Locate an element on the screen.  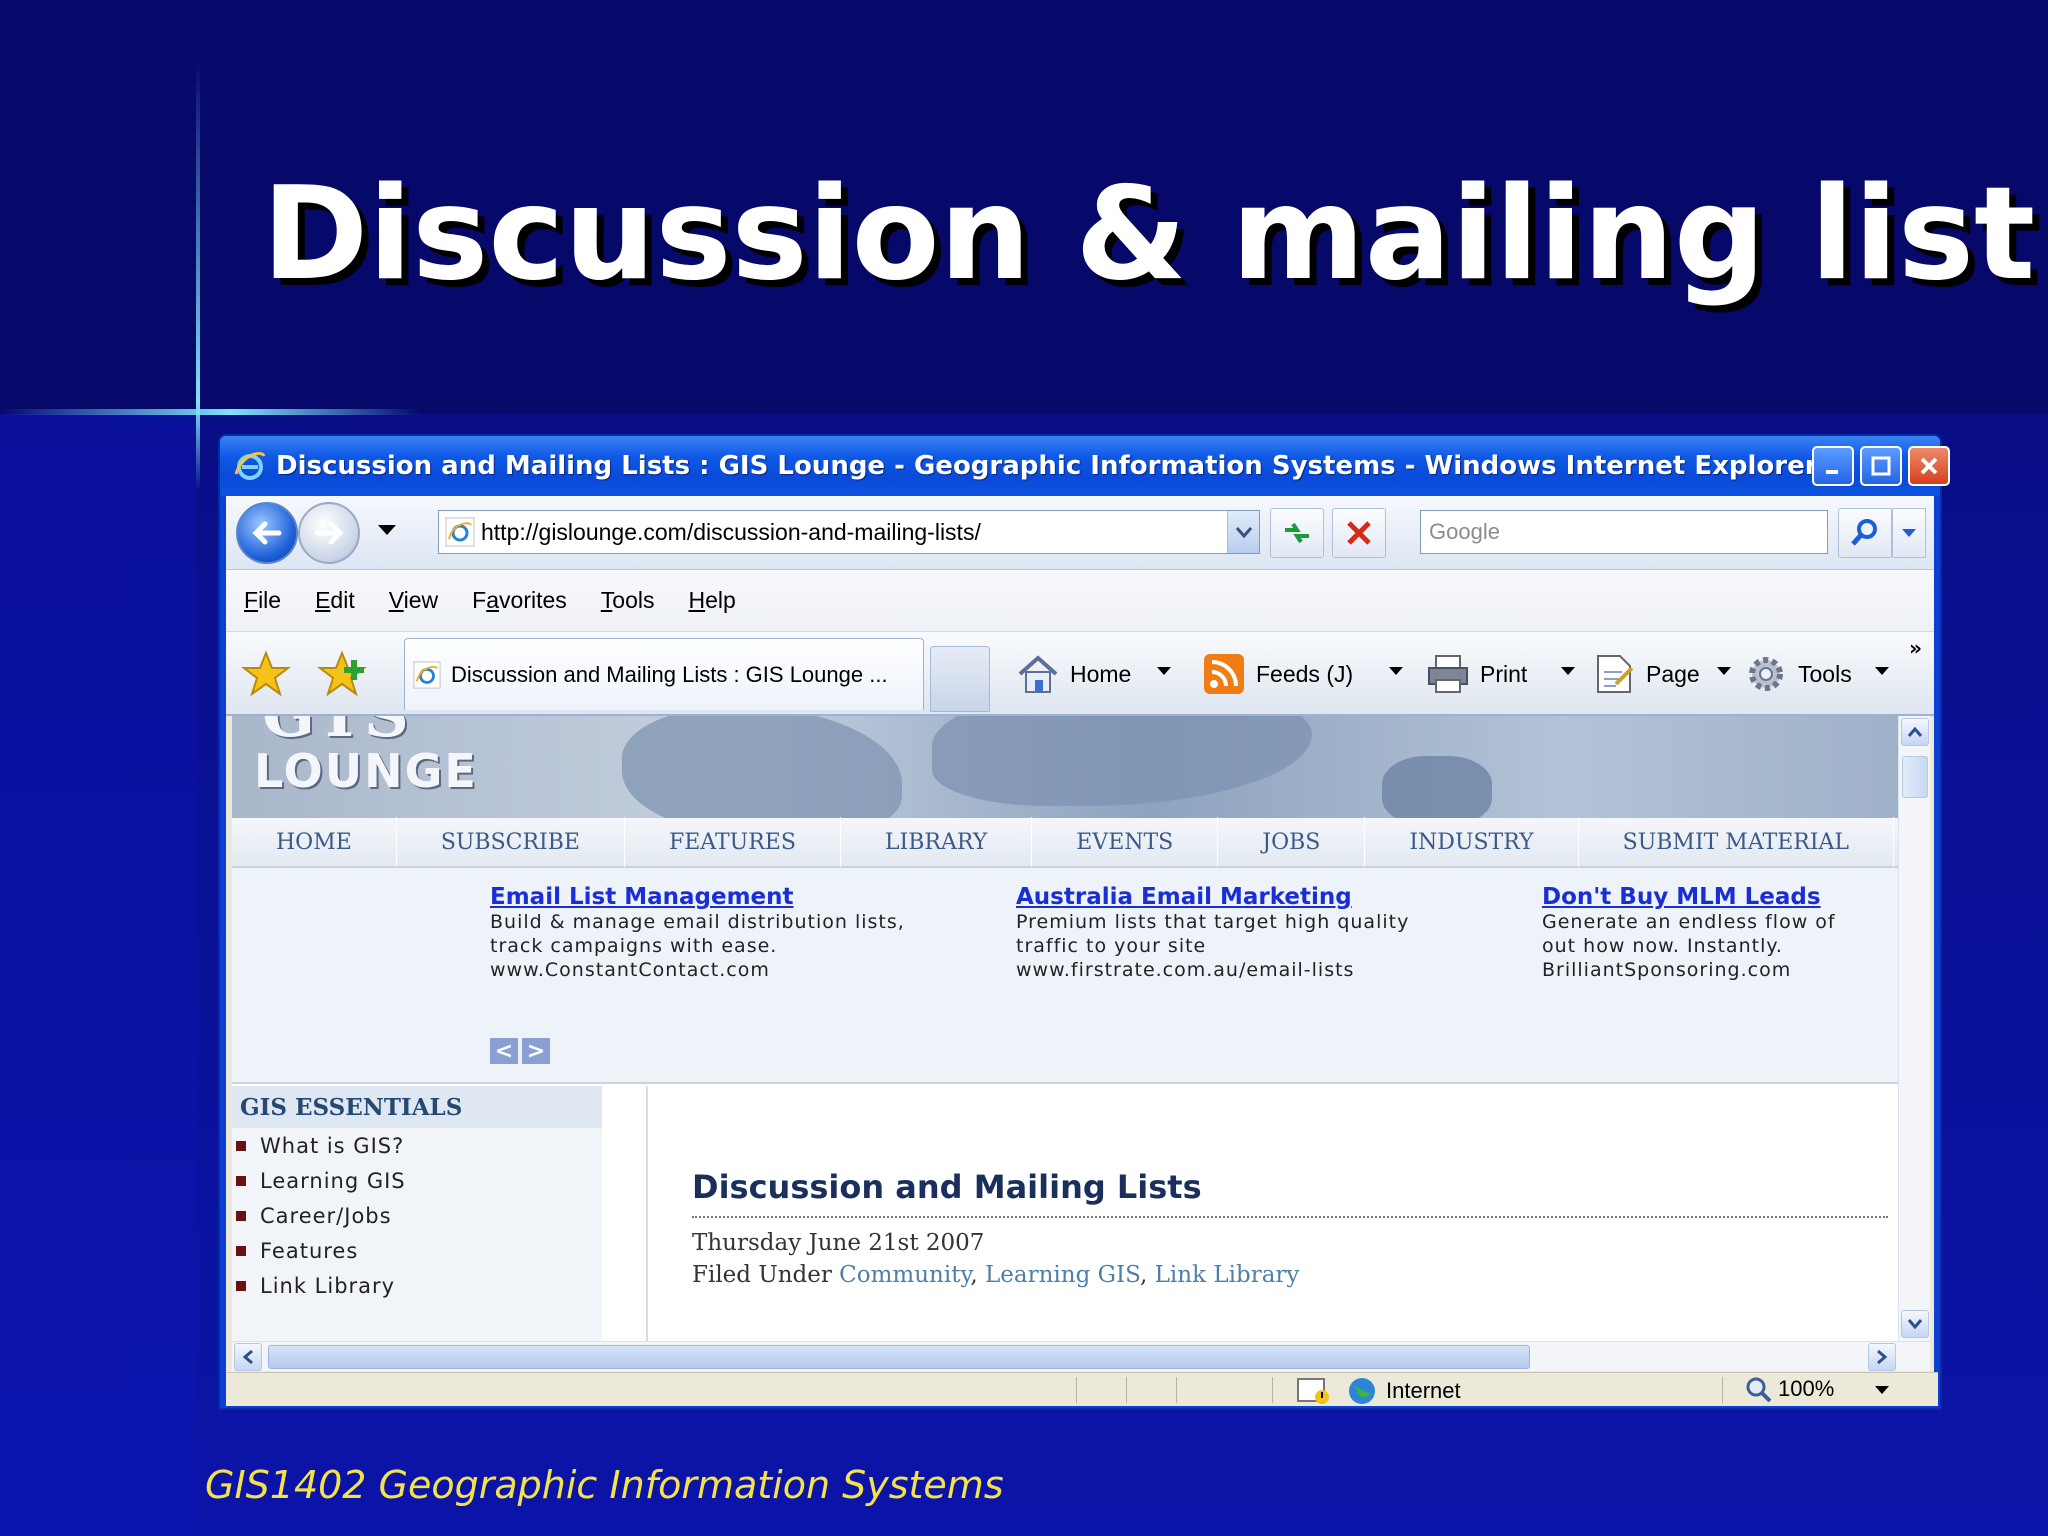
menu-edit: Edit is located at coordinates (335, 600).